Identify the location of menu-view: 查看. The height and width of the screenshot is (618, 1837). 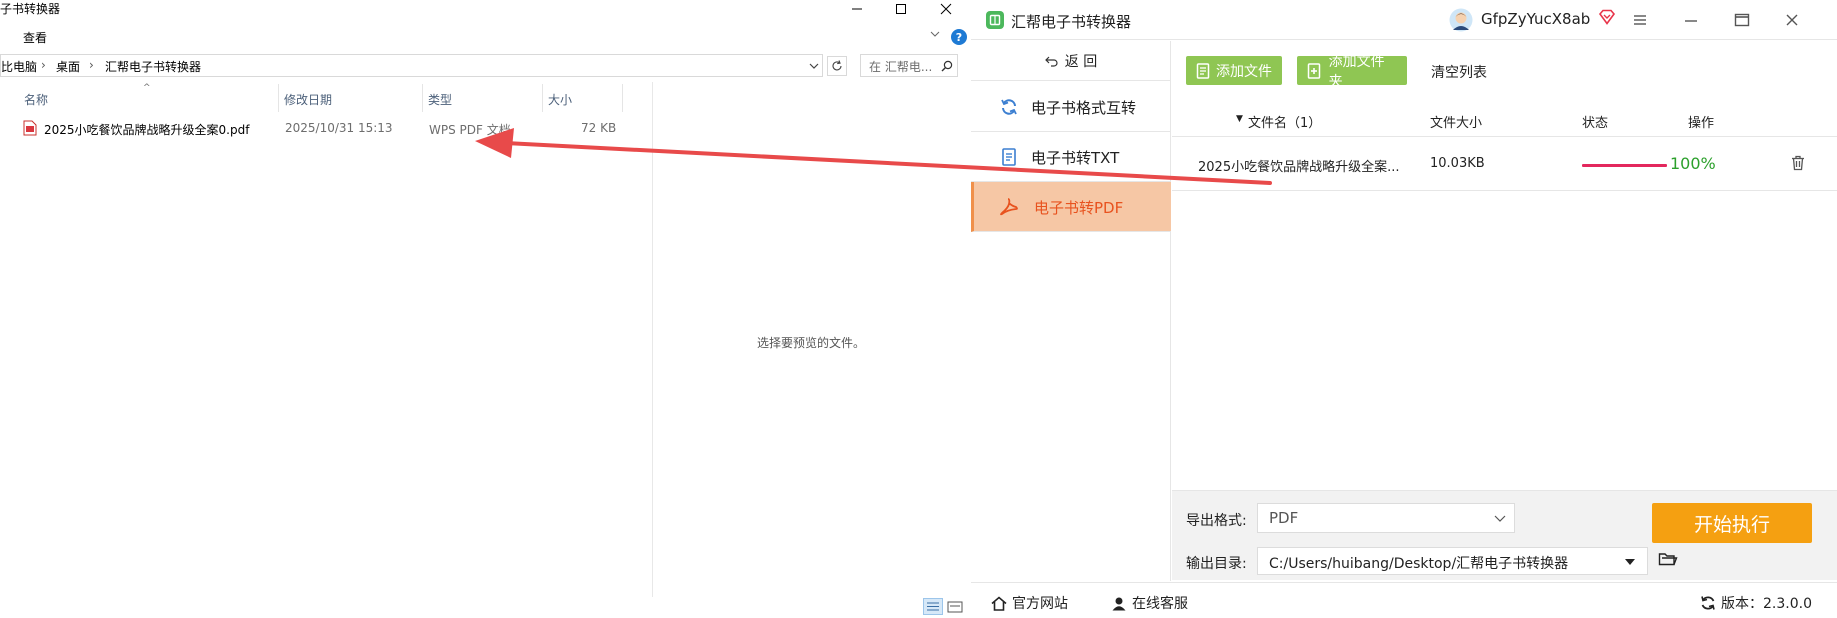
(35, 37).